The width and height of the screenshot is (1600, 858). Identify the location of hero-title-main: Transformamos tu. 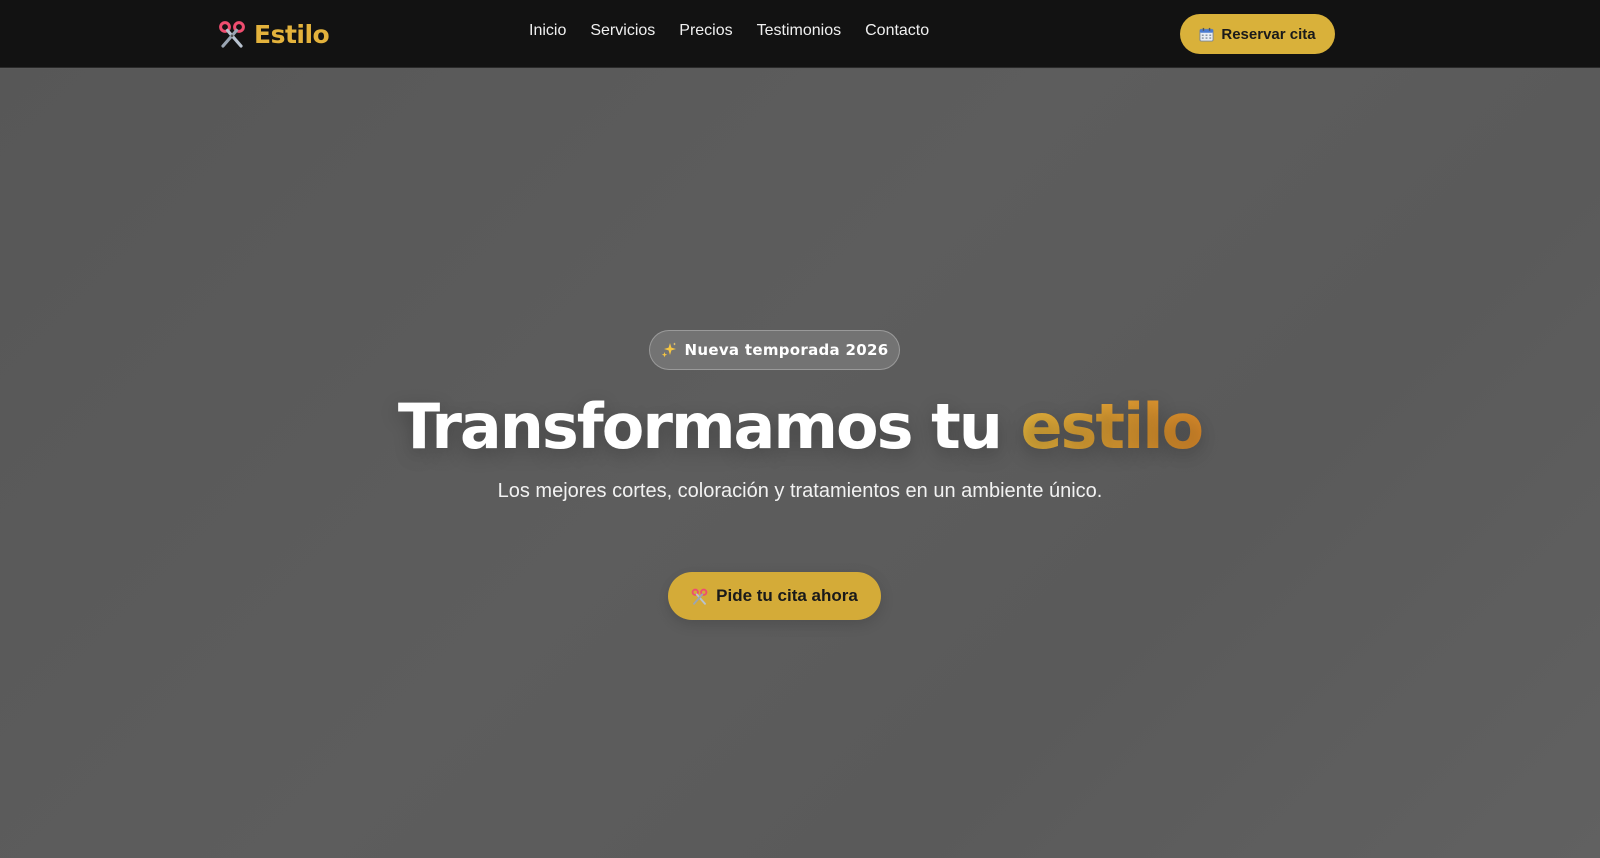
(709, 426).